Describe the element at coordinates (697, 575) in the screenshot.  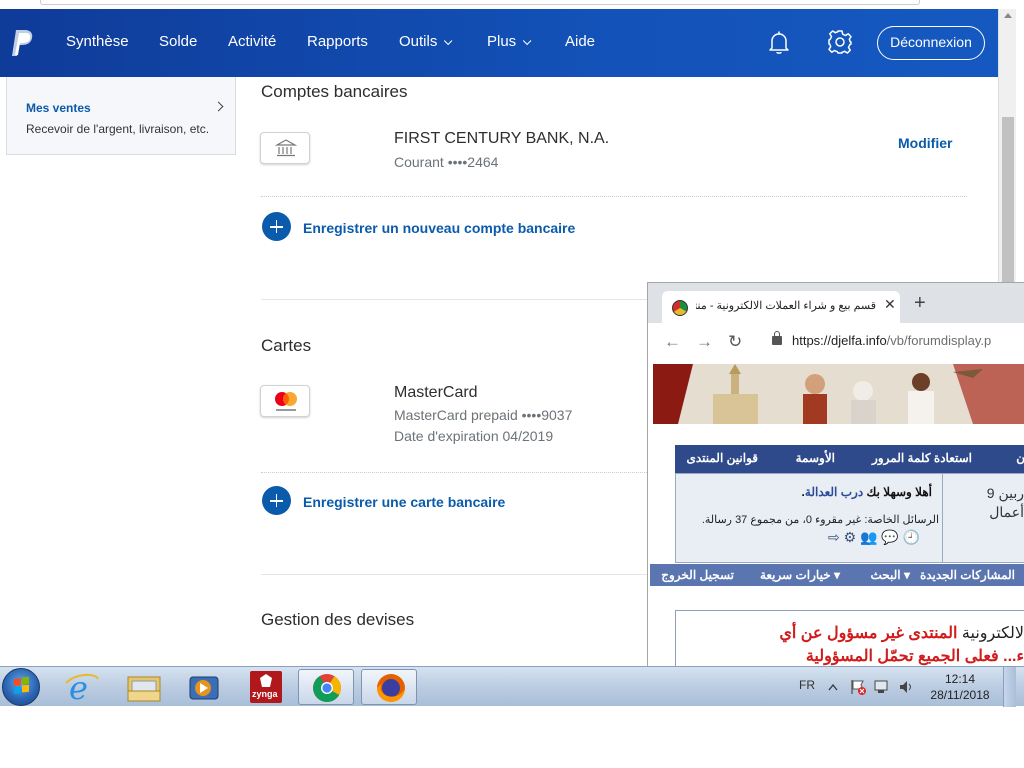
I see `logout-link: تسجيل الخروج` at that location.